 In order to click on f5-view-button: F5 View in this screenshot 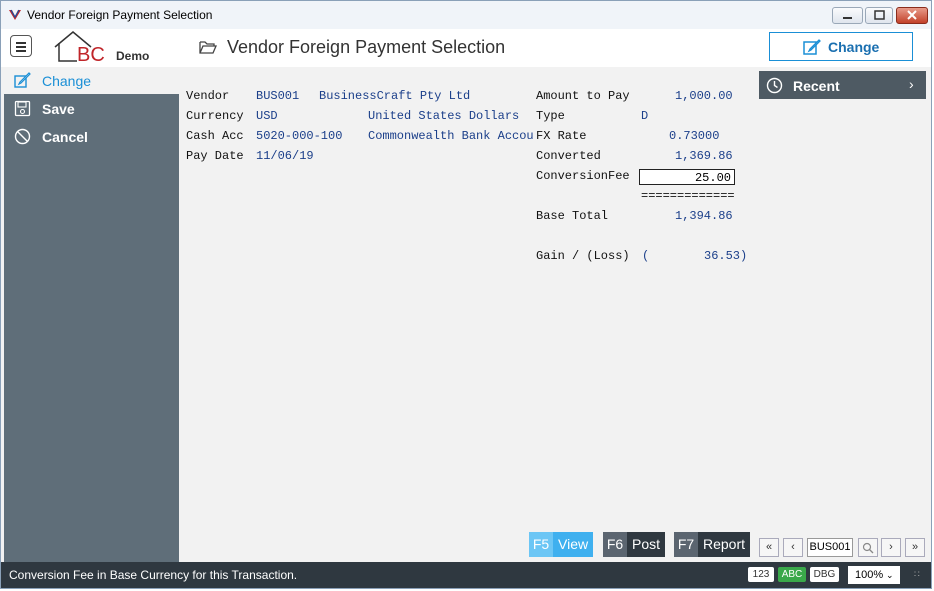, I will do `click(561, 544)`.